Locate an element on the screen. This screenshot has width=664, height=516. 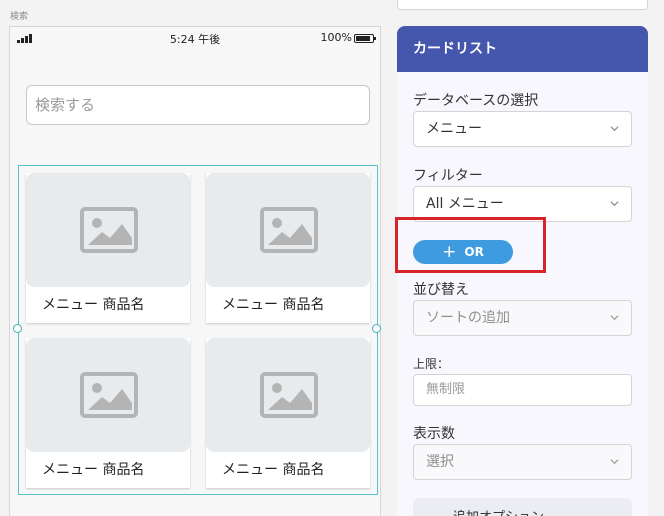
filter-label: フィルター is located at coordinates (448, 176).